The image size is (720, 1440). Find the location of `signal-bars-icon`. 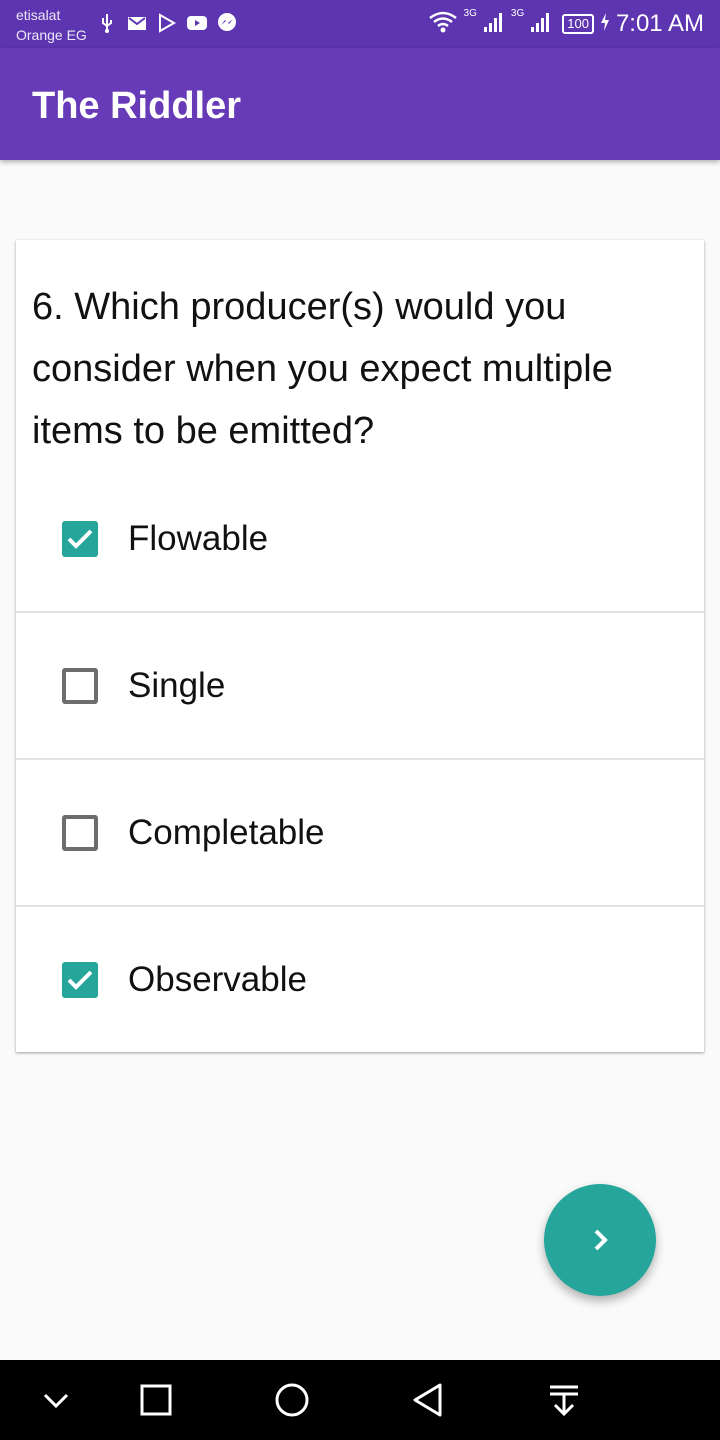

signal-bars-icon is located at coordinates (494, 24).